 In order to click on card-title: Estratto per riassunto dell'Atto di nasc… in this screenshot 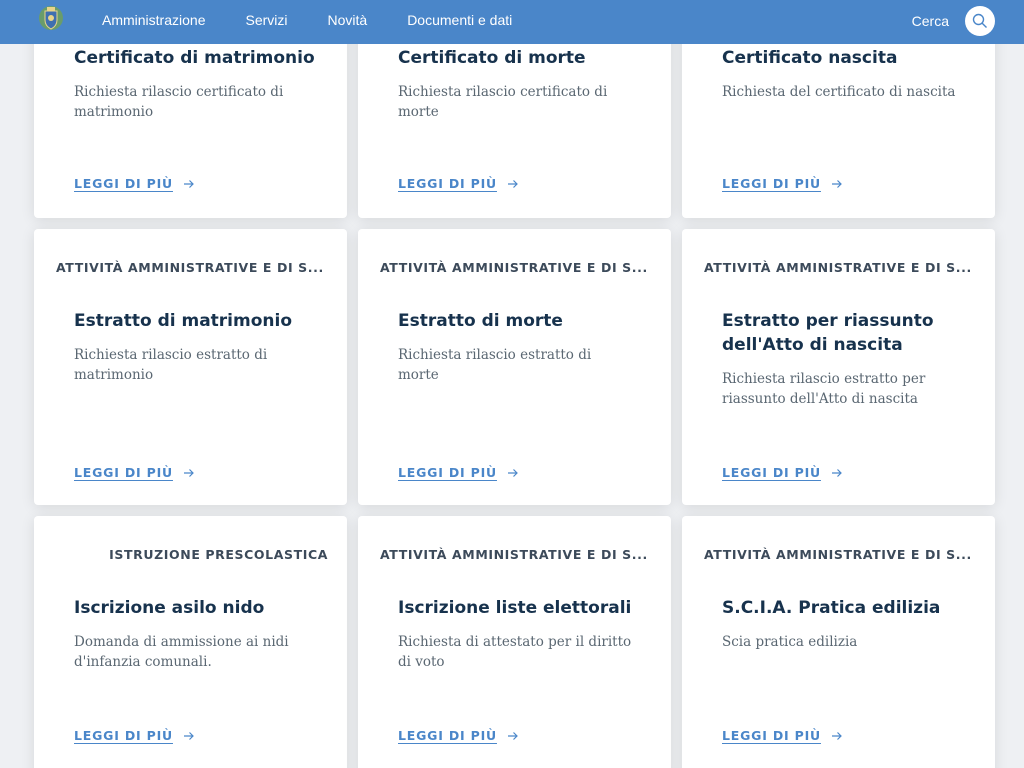, I will do `click(842, 333)`.